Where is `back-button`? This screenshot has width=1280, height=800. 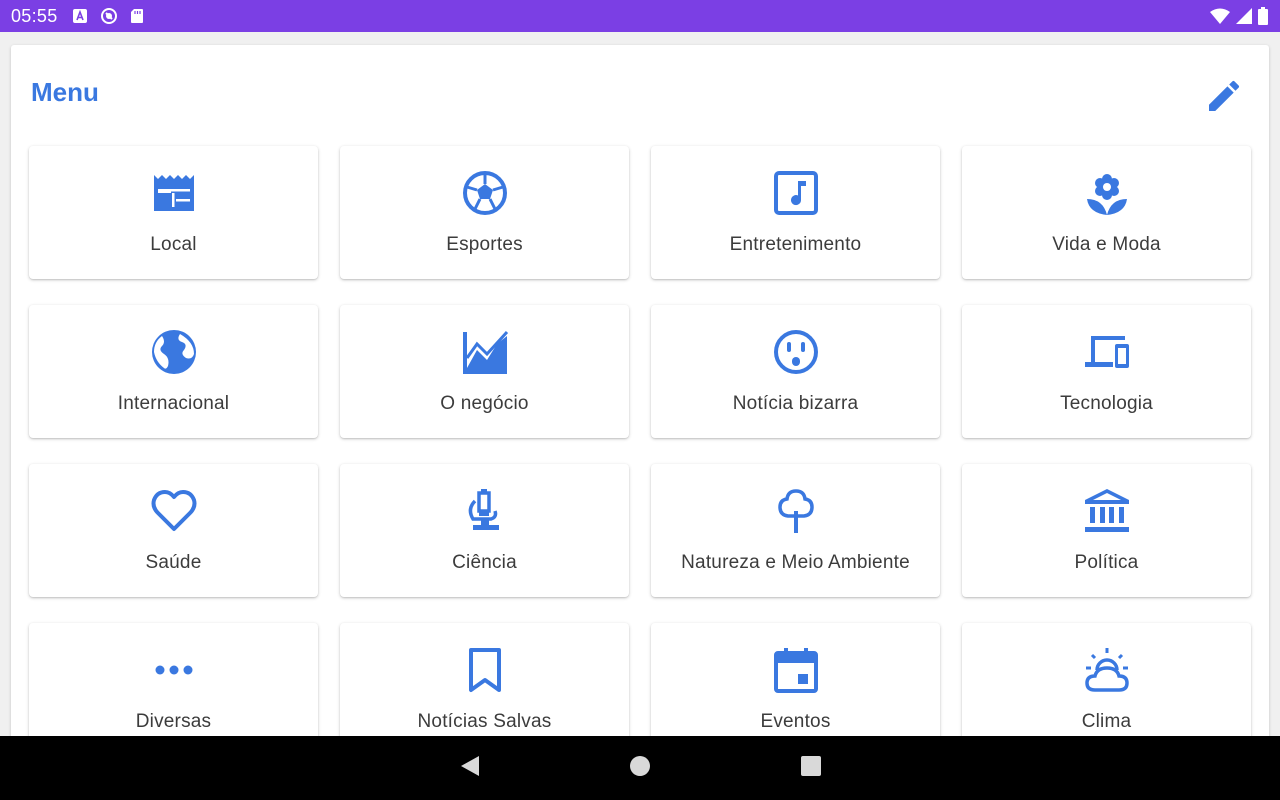 back-button is located at coordinates (470, 768).